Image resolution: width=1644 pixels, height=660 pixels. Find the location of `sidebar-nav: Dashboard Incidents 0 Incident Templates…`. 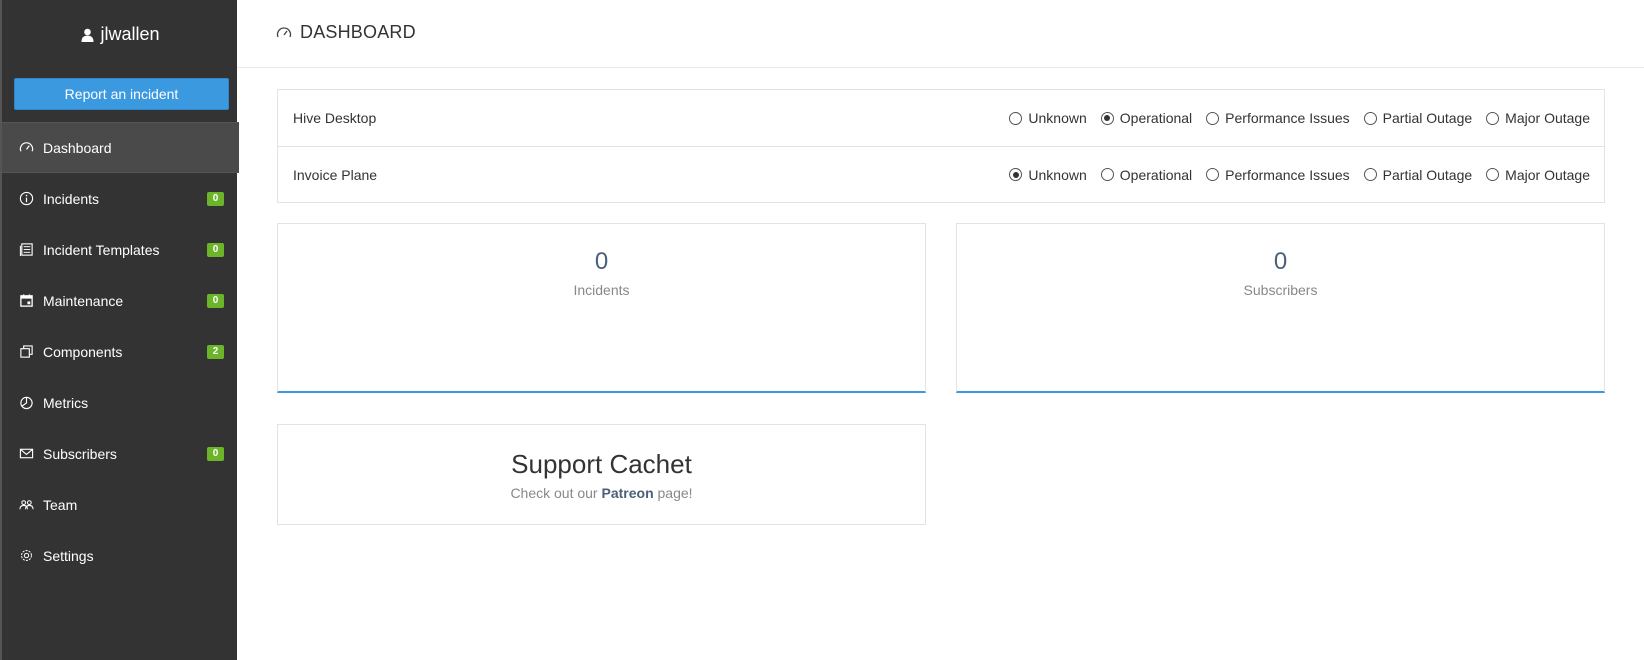

sidebar-nav: Dashboard Incidents 0 Incident Templates… is located at coordinates (120, 351).